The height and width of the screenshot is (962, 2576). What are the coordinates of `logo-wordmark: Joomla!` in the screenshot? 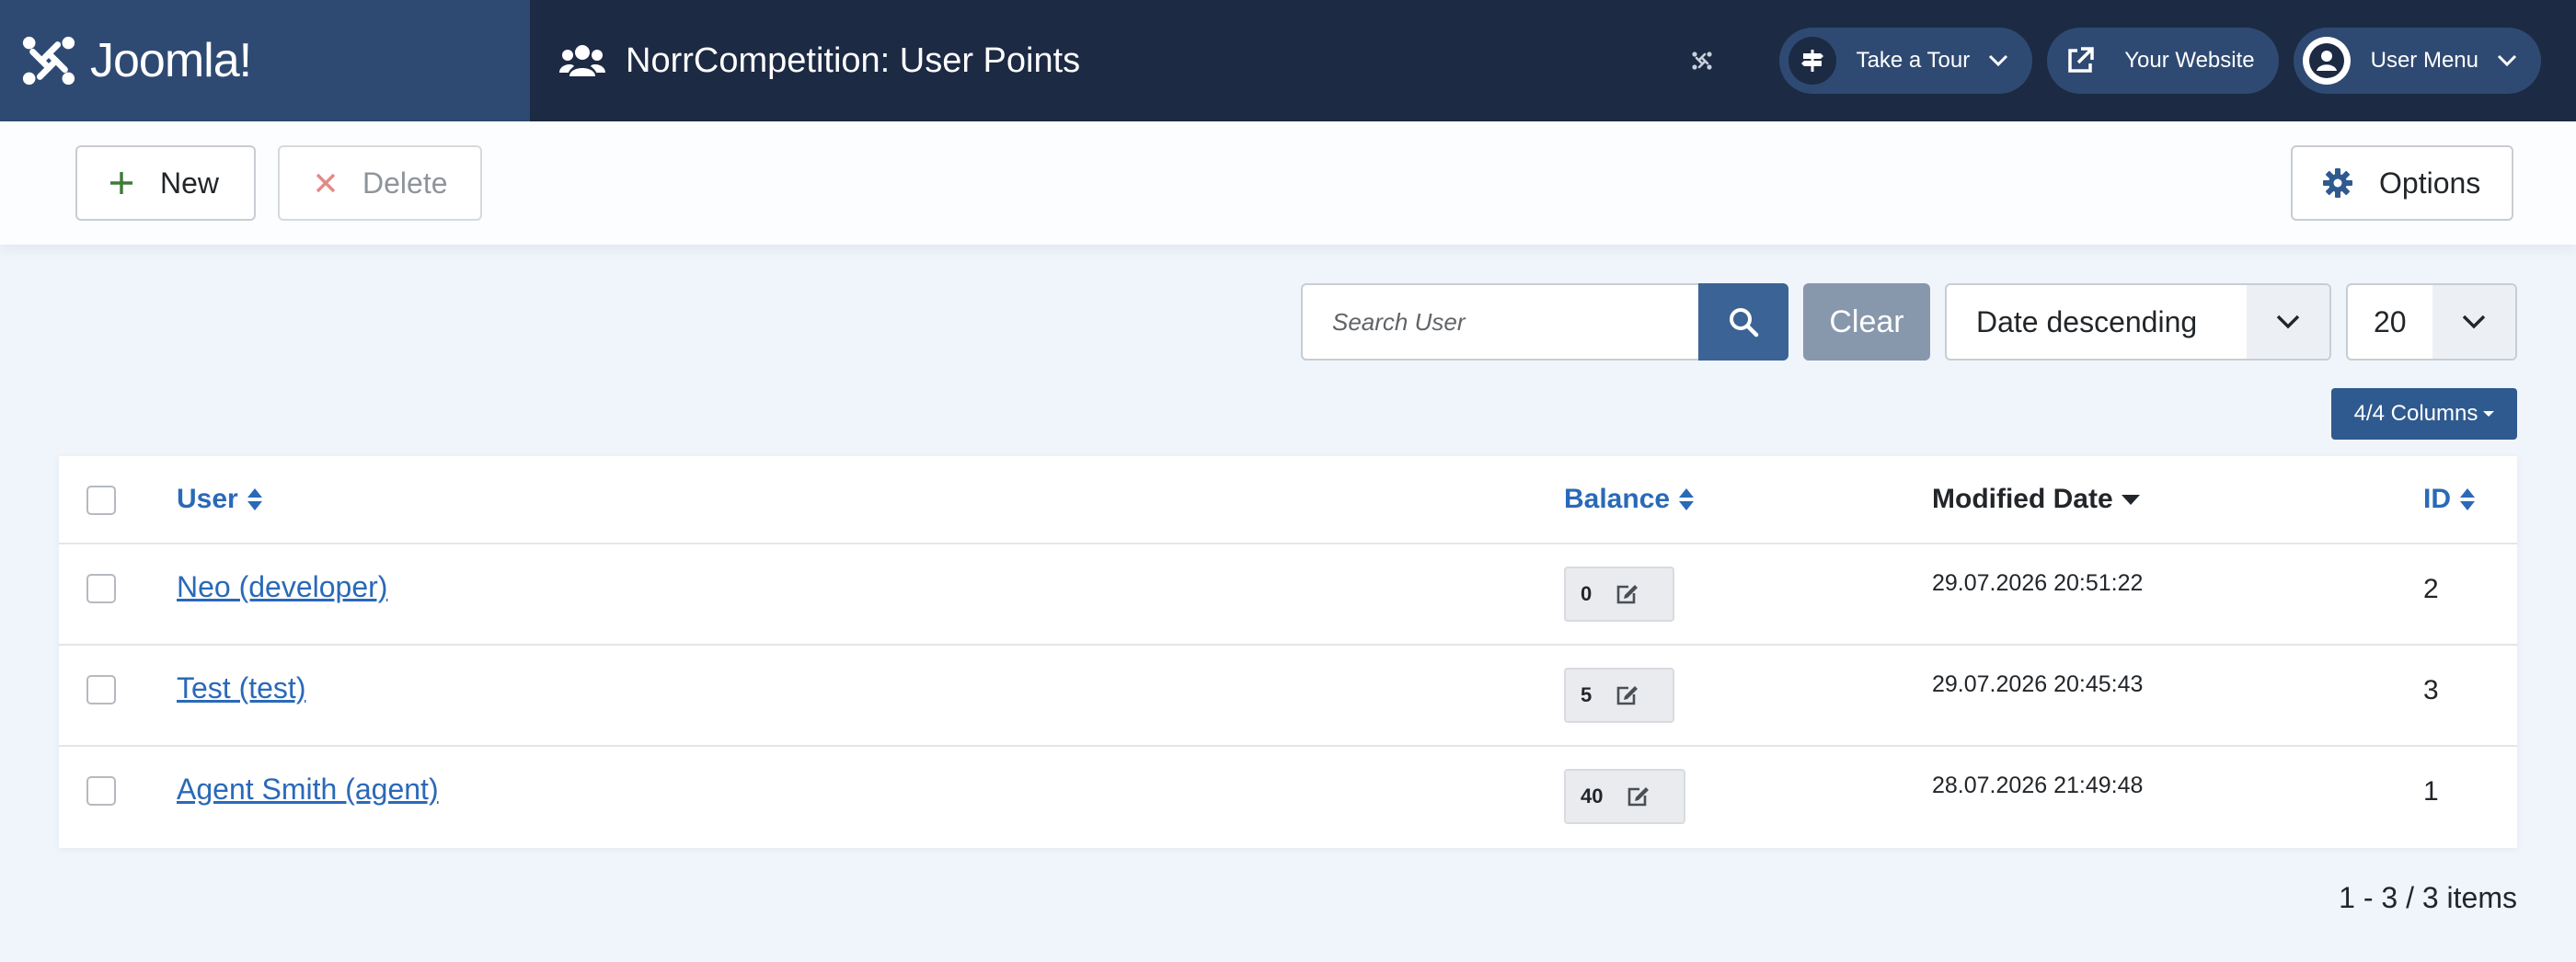 It's located at (171, 60).